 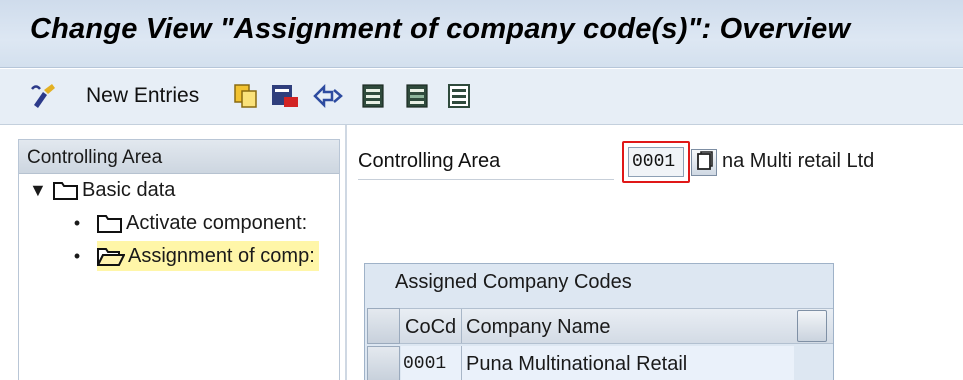 What do you see at coordinates (424, 364) in the screenshot?
I see `cell-cocd: 0001` at bounding box center [424, 364].